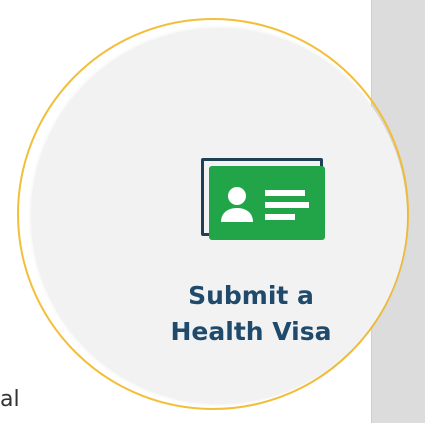 This screenshot has width=425, height=423. I want to click on id-card-icon, so click(266, 201).